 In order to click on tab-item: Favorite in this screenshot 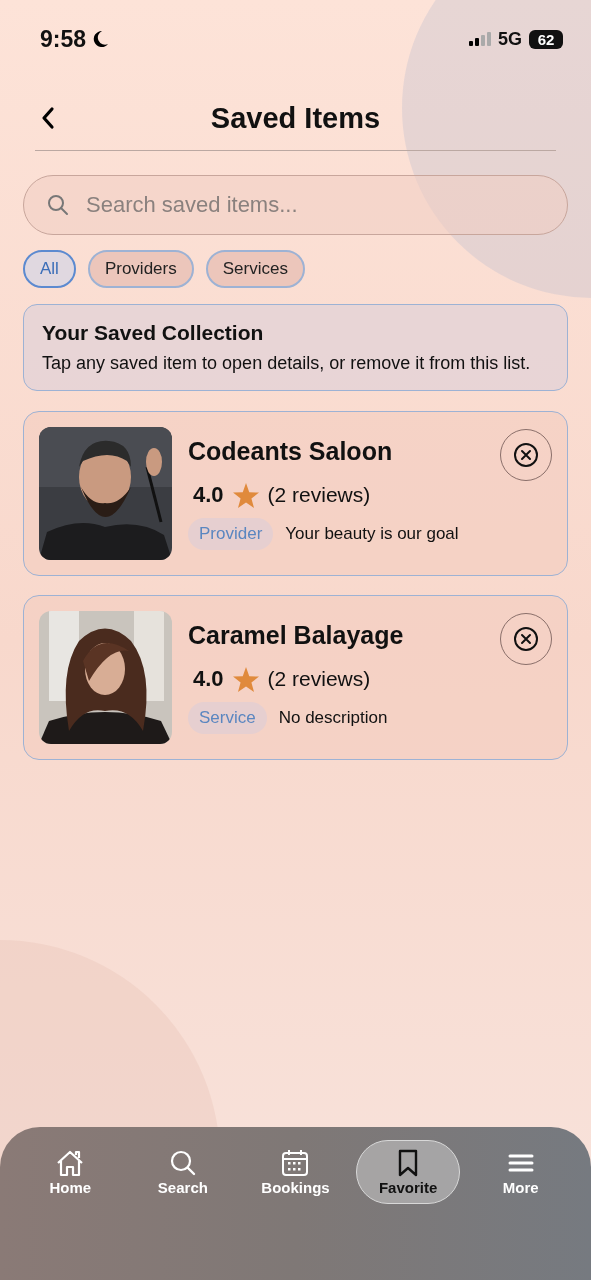, I will do `click(408, 1172)`.